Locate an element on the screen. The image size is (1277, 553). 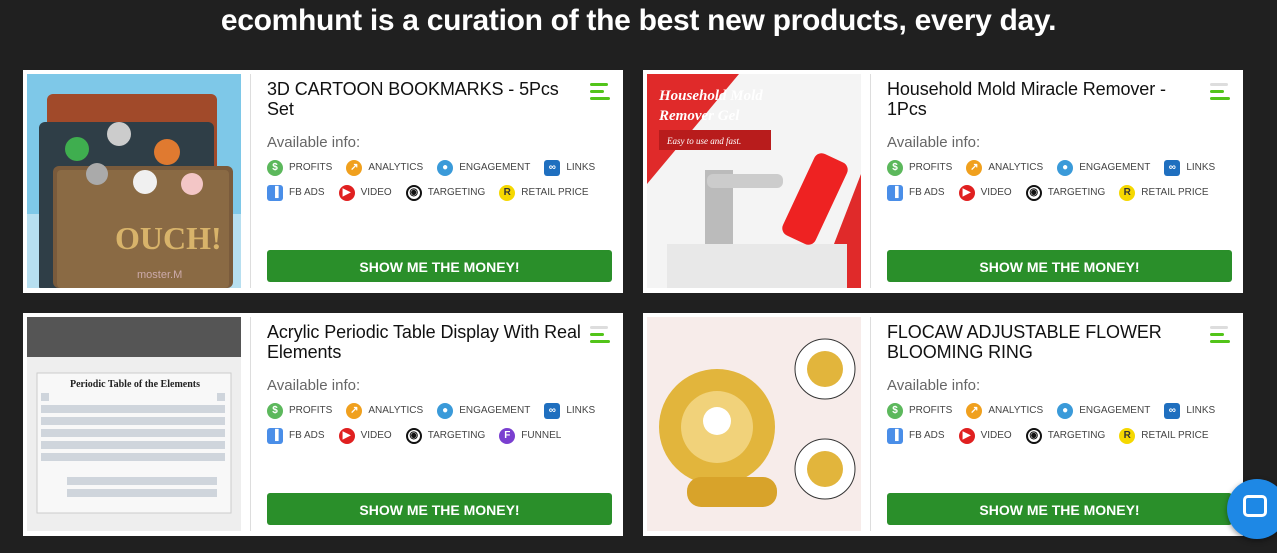
chat-icon is located at coordinates (1255, 506).